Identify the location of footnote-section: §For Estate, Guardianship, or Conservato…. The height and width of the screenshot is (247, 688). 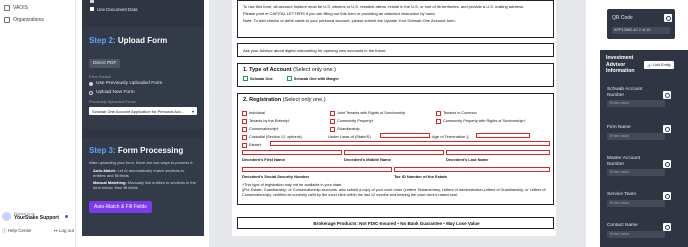
(394, 192).